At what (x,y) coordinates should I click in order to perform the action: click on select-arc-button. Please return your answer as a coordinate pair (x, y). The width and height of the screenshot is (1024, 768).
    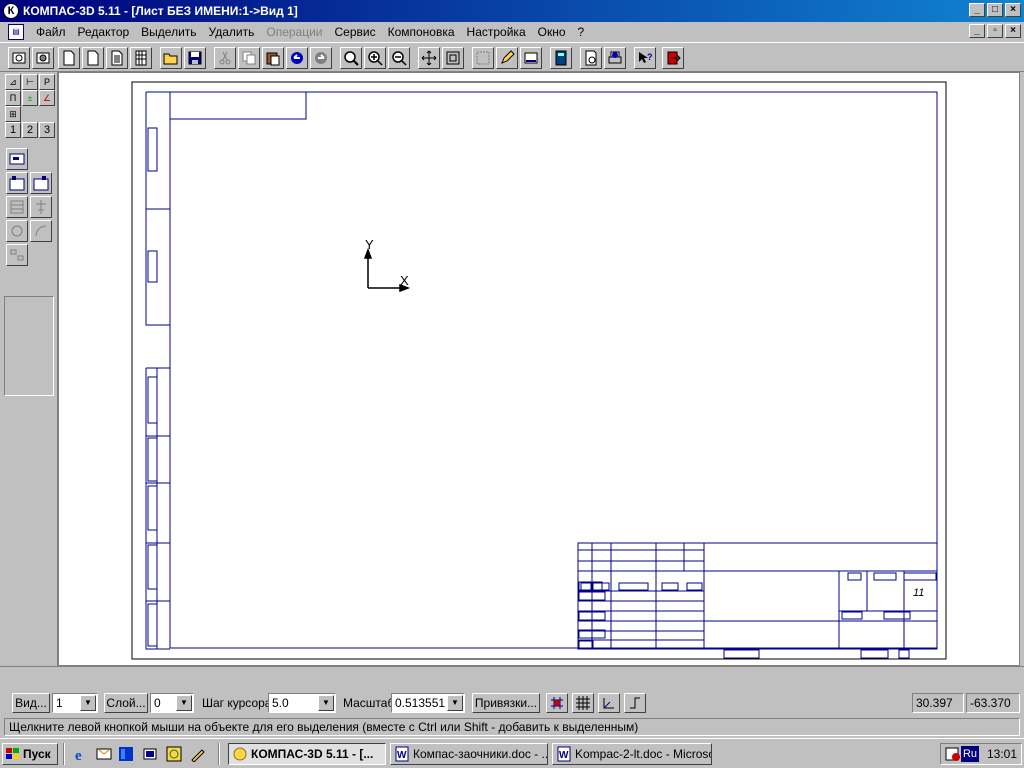
    Looking at the image, I should click on (41, 231).